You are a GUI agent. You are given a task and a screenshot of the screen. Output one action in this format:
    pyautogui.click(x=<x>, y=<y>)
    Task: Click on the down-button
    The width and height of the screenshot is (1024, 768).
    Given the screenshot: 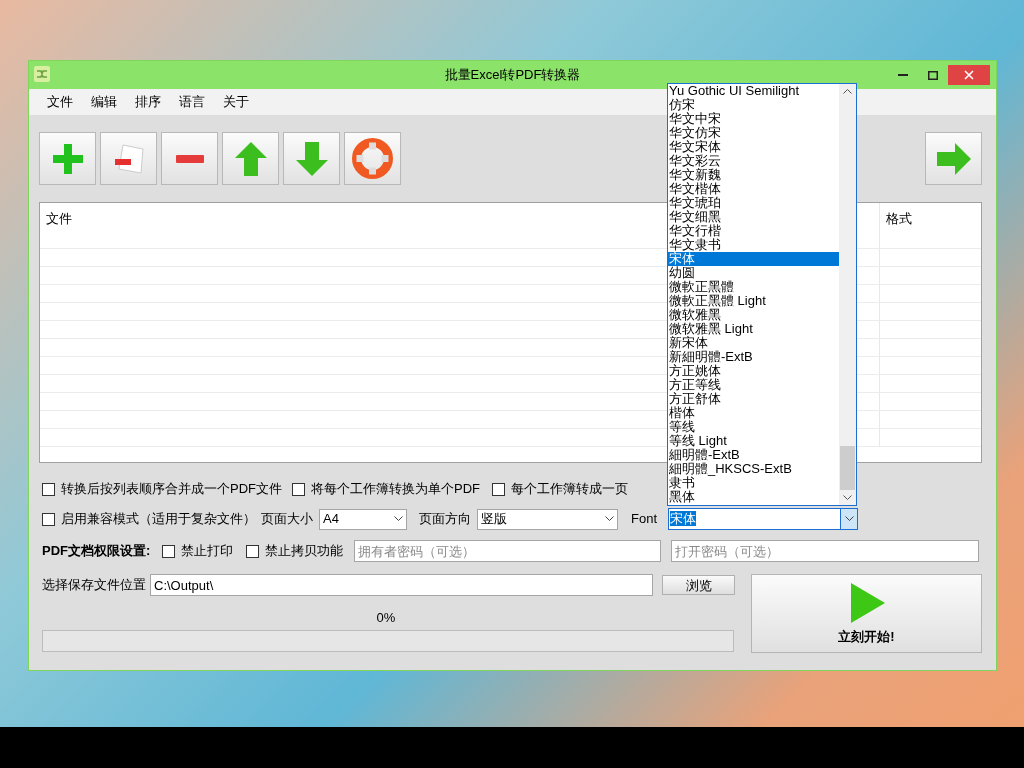 What is the action you would take?
    pyautogui.click(x=311, y=158)
    